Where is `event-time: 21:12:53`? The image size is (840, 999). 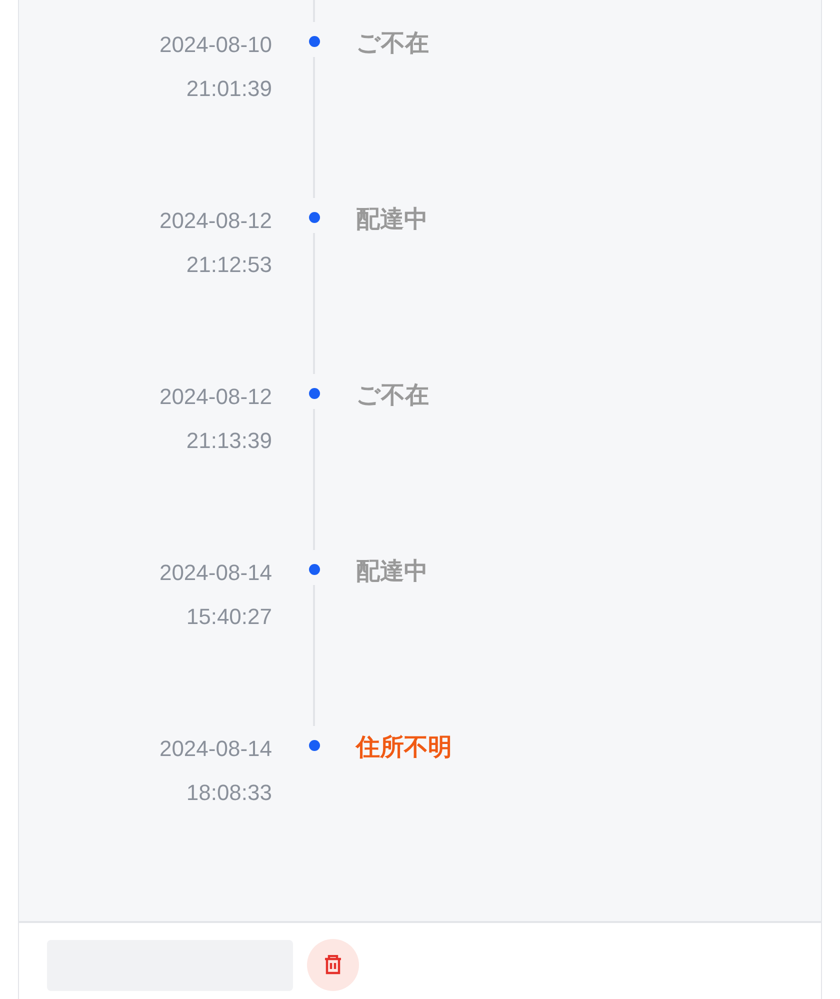
event-time: 21:12:53 is located at coordinates (229, 265).